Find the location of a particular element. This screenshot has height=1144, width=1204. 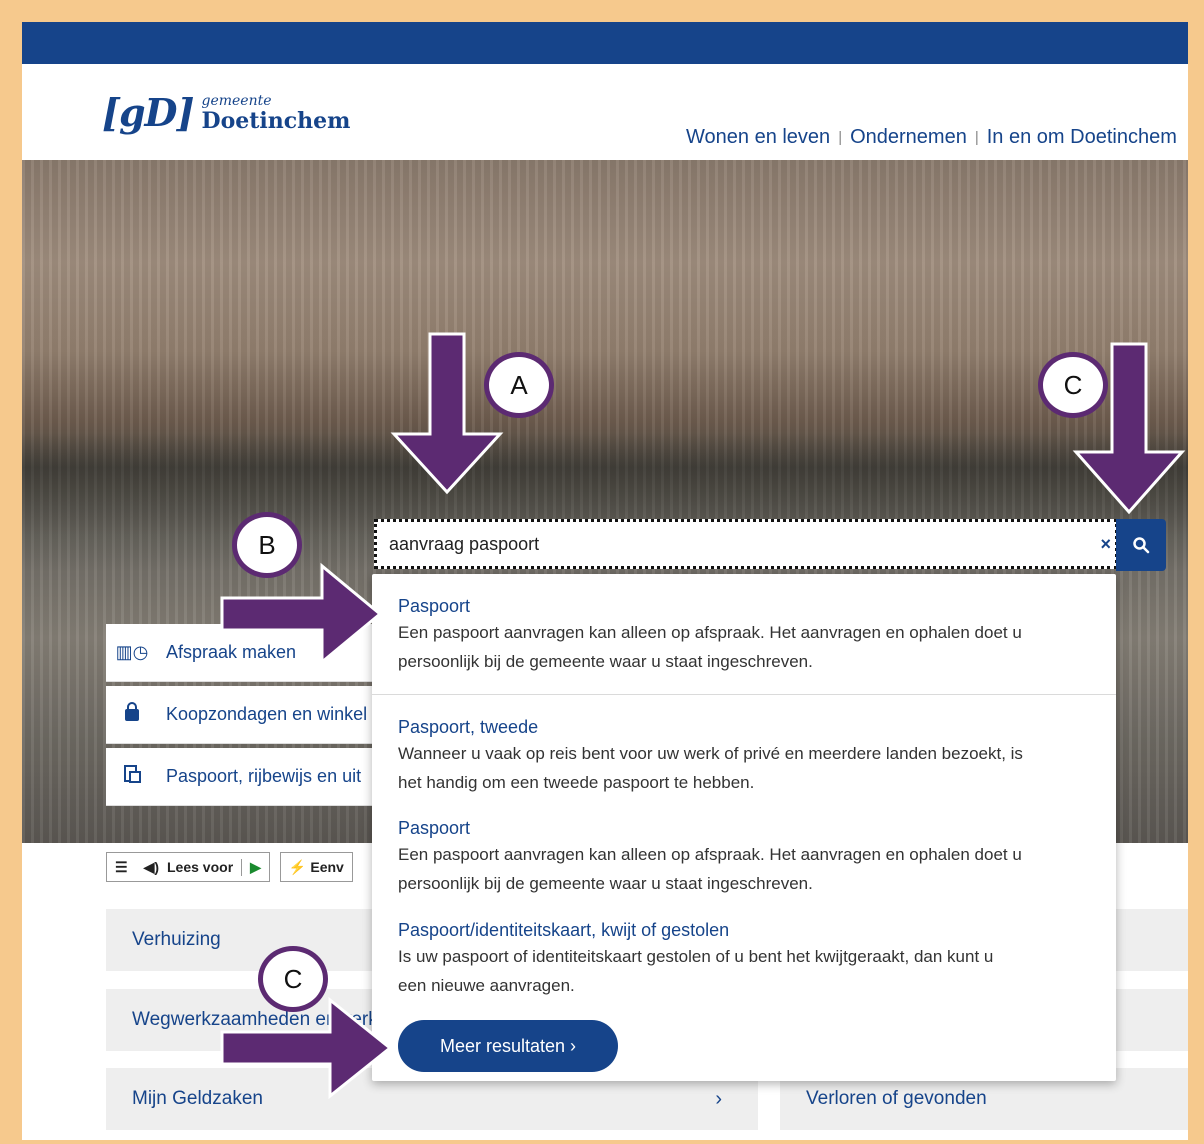

search-button is located at coordinates (1141, 545).